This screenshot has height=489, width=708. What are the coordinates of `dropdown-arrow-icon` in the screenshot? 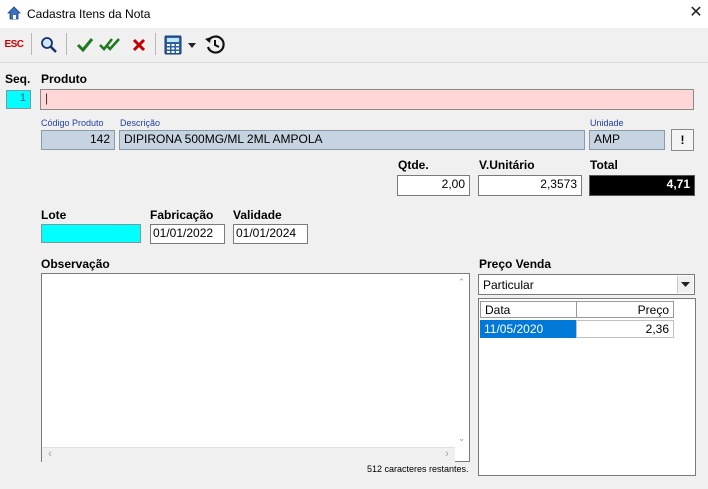 It's located at (192, 45).